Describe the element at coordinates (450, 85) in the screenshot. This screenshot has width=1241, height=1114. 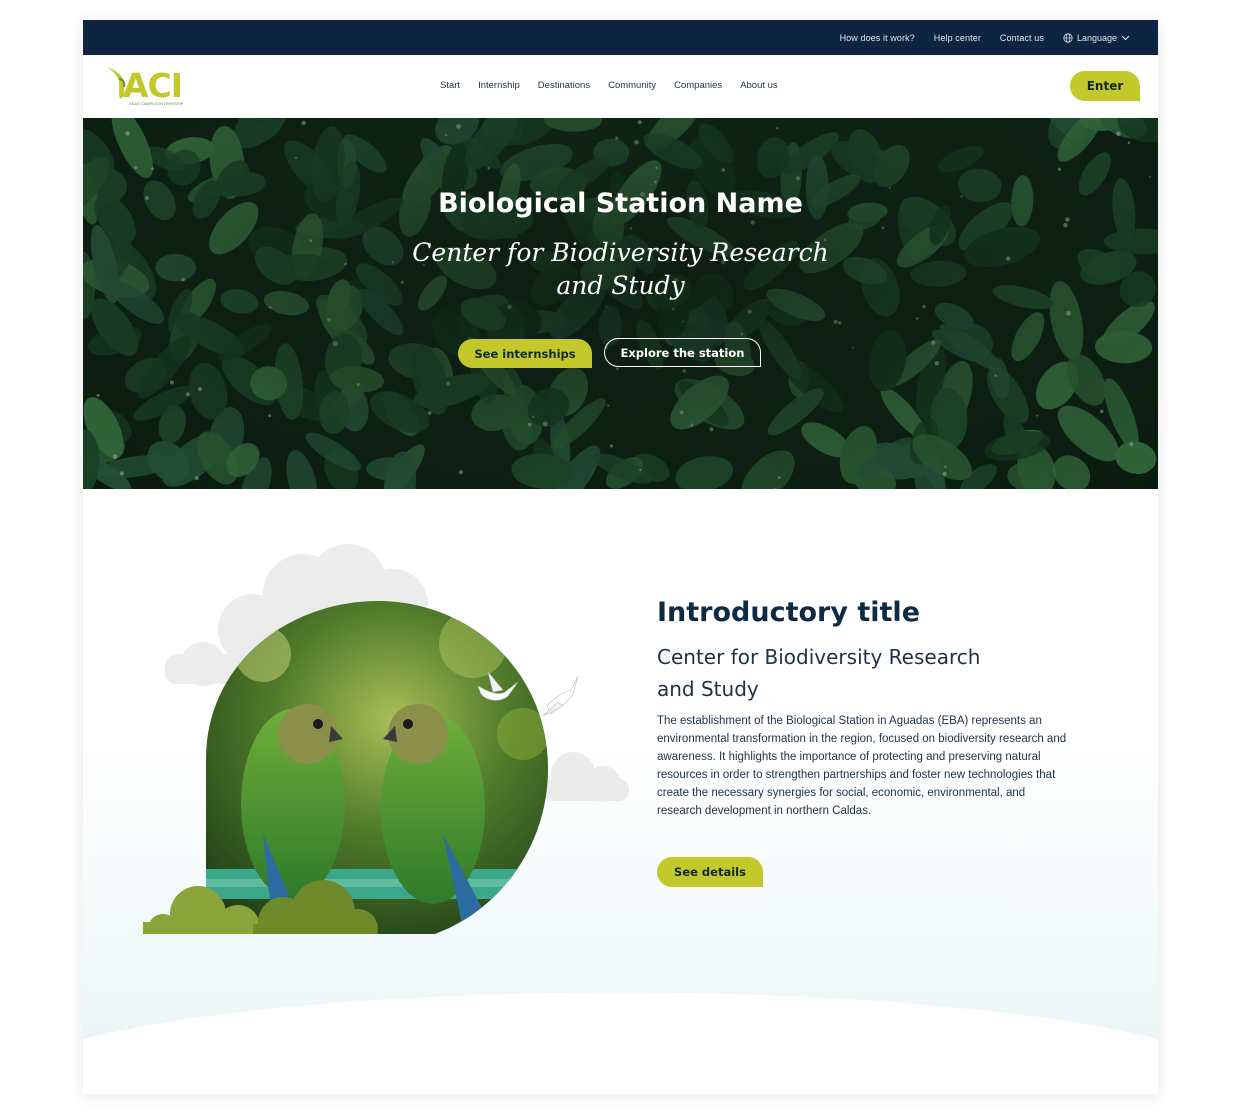
I see `menu-item-start: Start` at that location.